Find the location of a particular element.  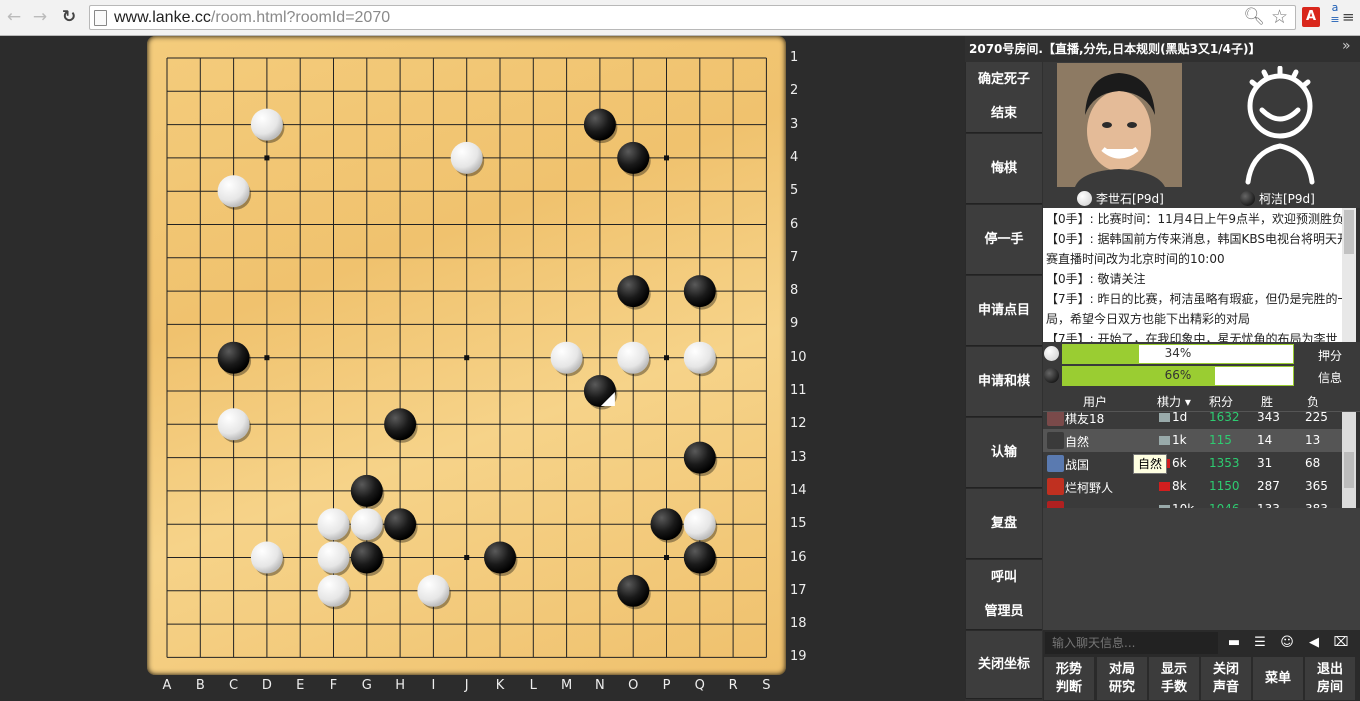

col-rank: 棋力 ▾ is located at coordinates (1174, 401).